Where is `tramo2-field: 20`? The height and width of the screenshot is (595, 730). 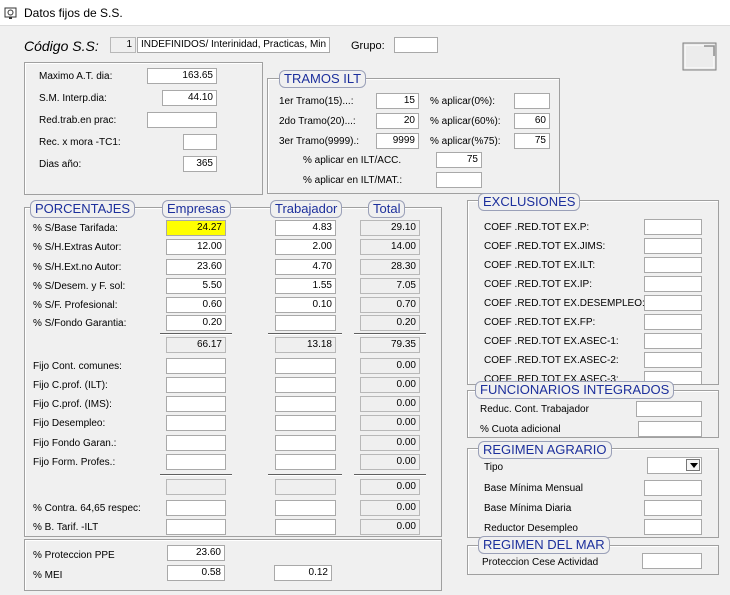 tramo2-field: 20 is located at coordinates (397, 121).